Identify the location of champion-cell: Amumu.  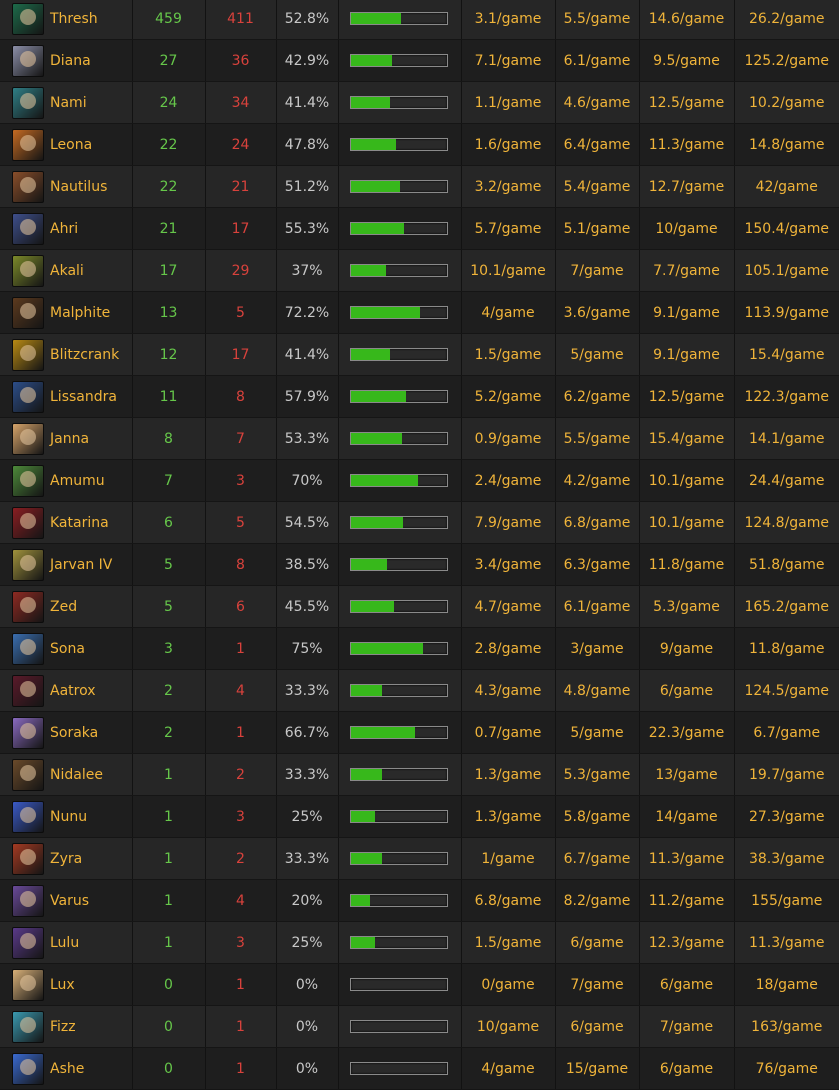
(66, 480).